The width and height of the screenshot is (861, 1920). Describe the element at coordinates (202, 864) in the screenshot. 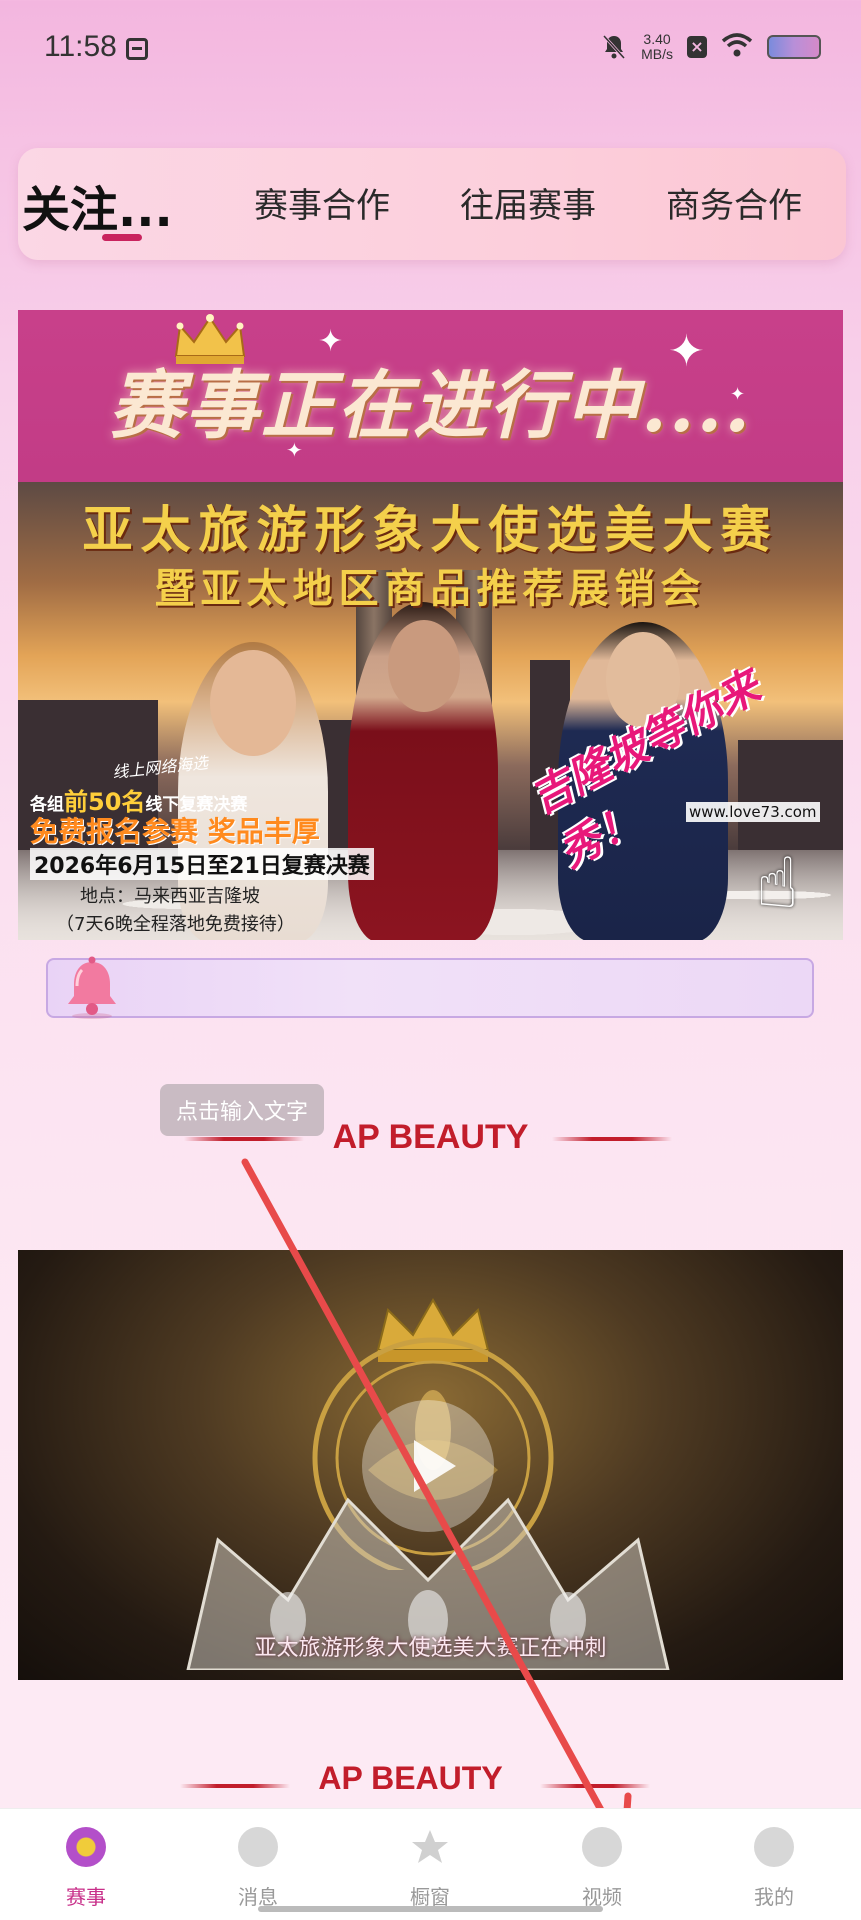

I see `promo-dates: 2026年6月15日至21日复赛决赛` at that location.